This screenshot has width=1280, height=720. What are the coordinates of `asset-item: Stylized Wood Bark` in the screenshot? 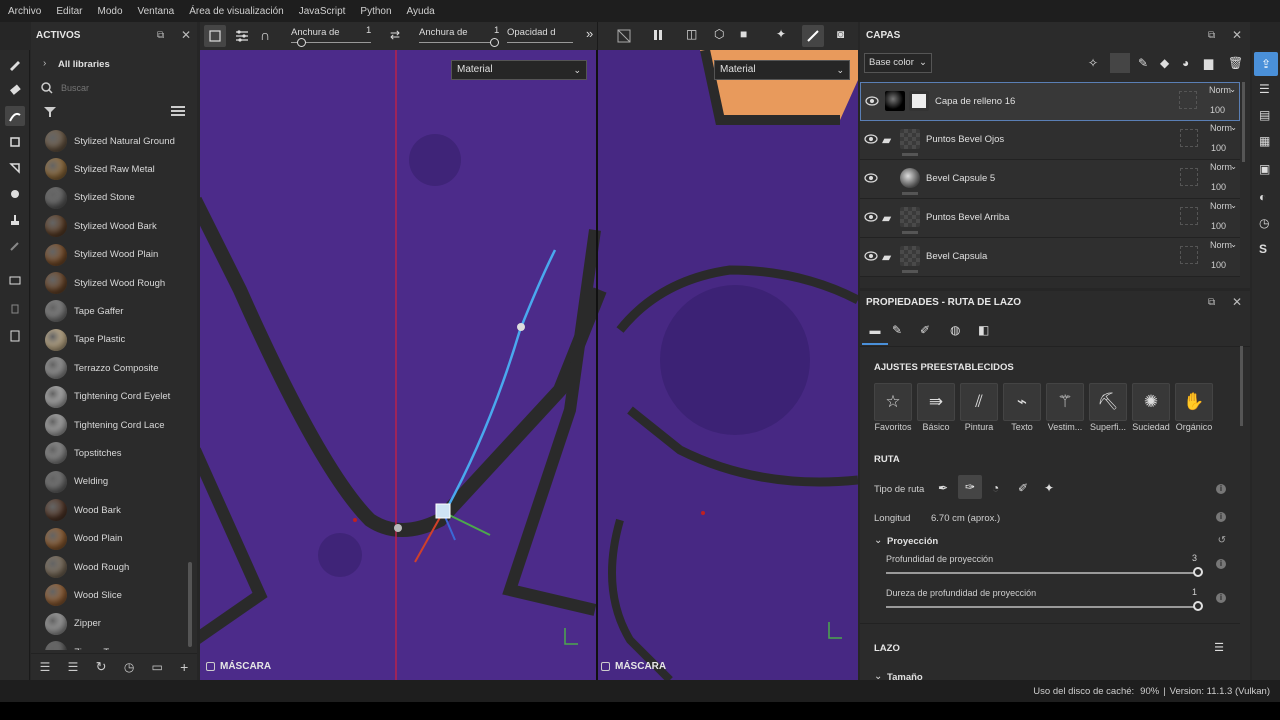 It's located at (101, 226).